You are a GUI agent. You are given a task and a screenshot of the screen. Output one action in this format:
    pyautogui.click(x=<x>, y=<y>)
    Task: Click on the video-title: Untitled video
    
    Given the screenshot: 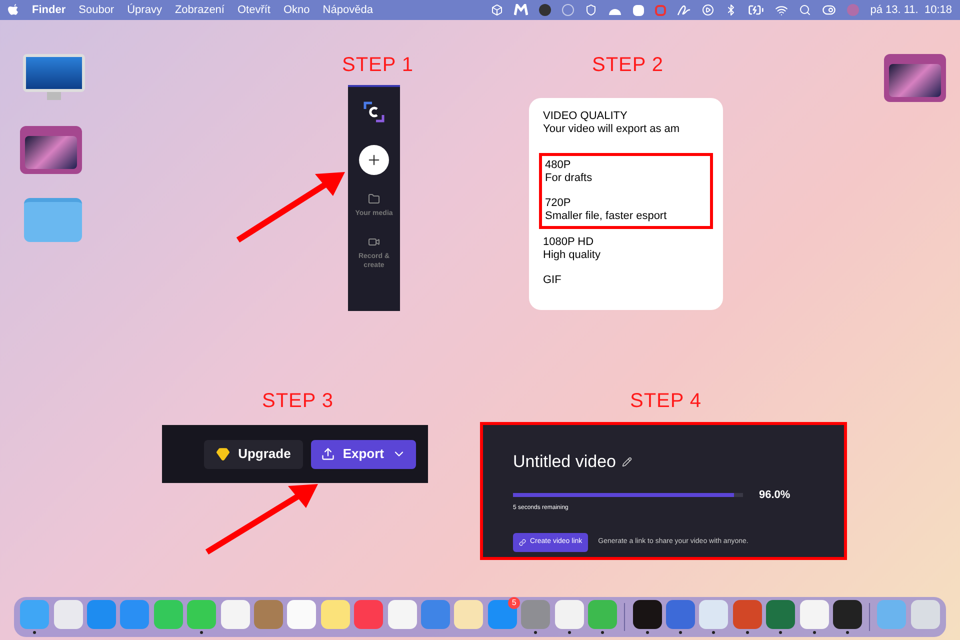 What is the action you would take?
    pyautogui.click(x=564, y=462)
    